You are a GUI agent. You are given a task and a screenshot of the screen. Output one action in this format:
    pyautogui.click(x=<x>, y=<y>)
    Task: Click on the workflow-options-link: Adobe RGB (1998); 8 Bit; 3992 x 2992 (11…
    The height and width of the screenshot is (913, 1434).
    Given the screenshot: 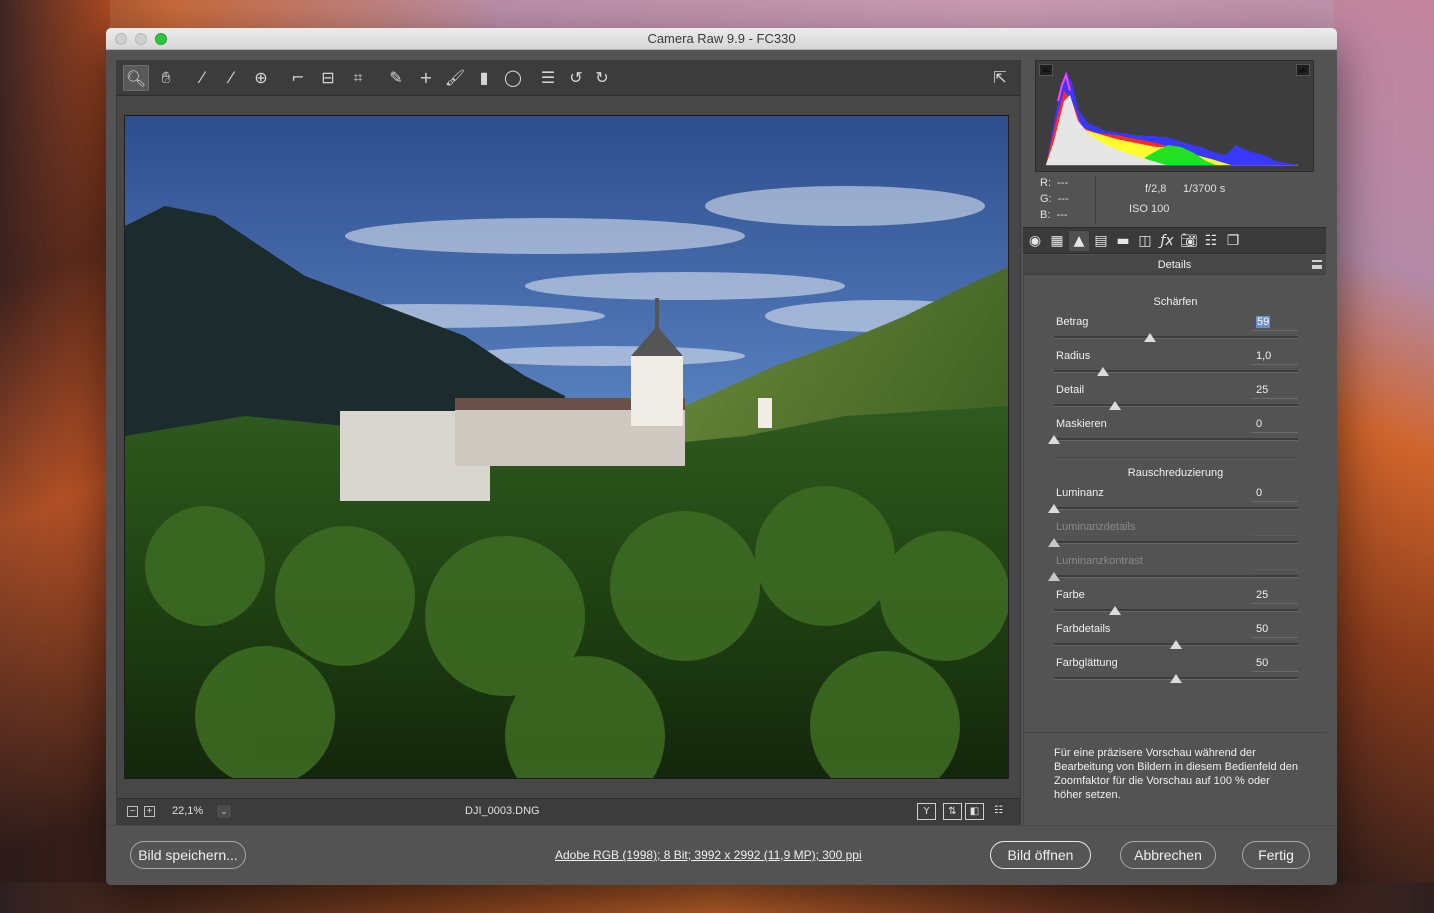 What is the action you would take?
    pyautogui.click(x=708, y=855)
    